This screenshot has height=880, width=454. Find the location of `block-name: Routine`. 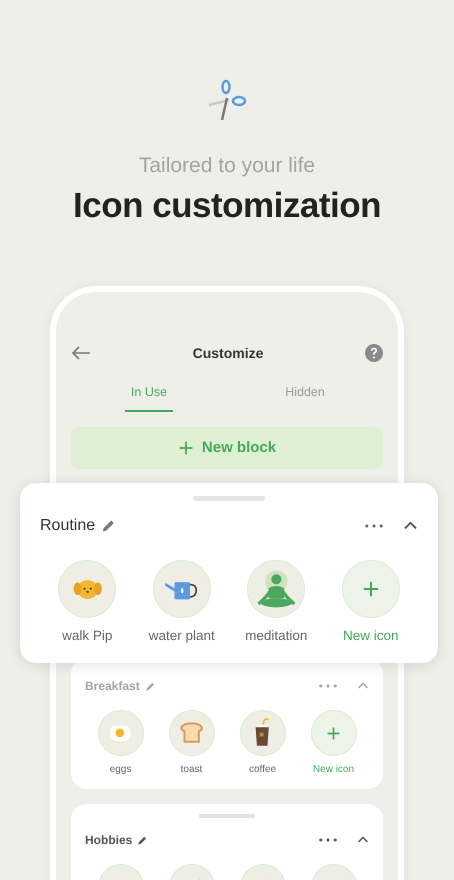

block-name: Routine is located at coordinates (68, 526).